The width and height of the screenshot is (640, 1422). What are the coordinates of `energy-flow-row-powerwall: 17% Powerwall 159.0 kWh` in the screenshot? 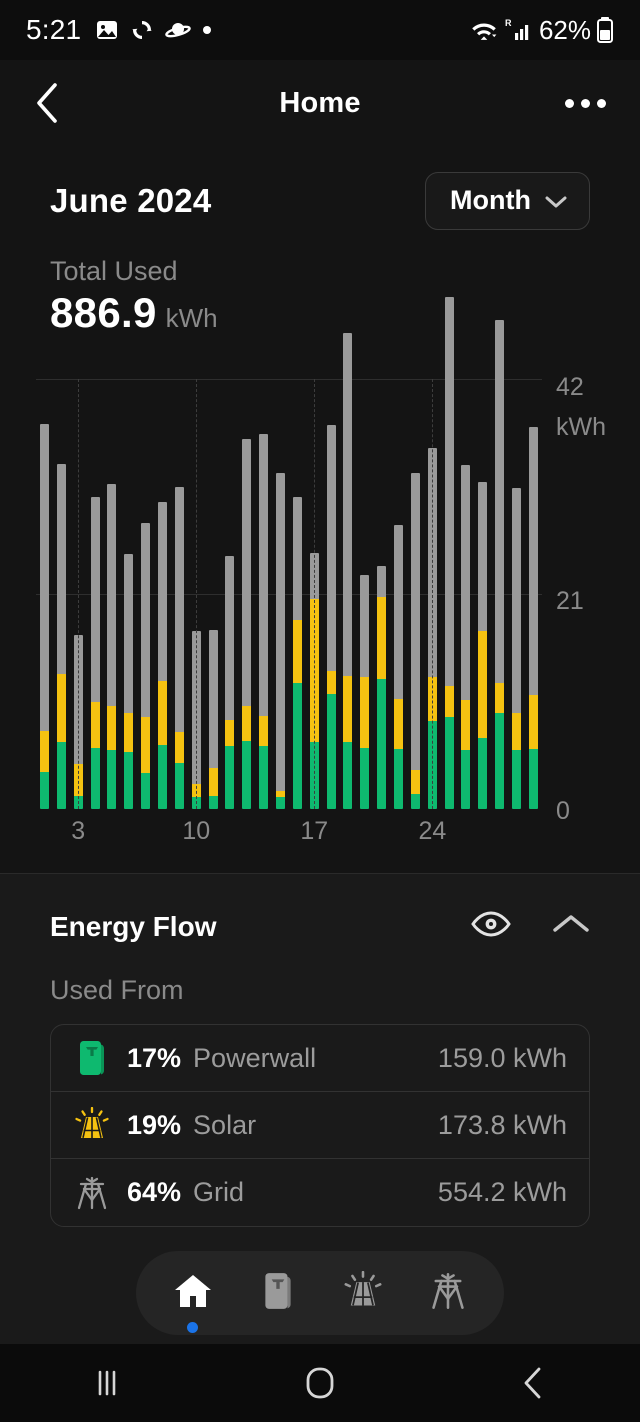 It's located at (320, 1058).